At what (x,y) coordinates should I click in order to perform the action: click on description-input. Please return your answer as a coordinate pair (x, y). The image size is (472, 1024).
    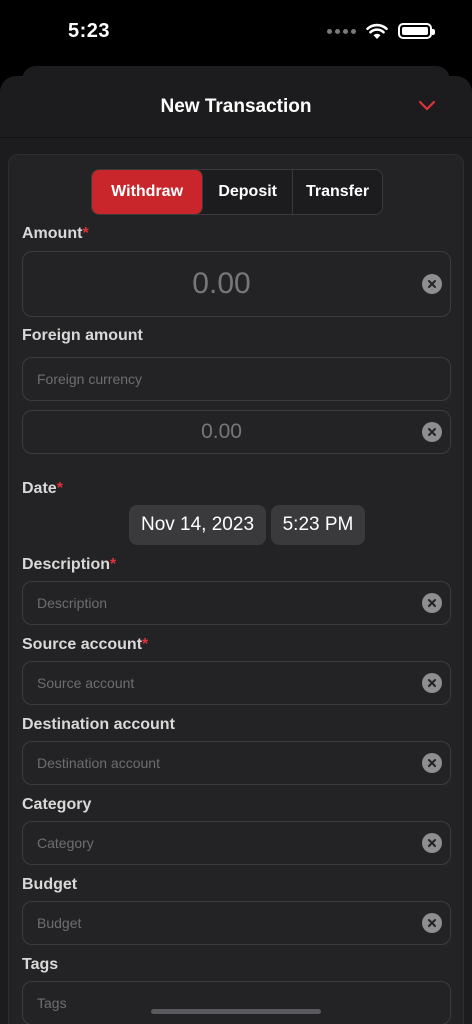
    Looking at the image, I should click on (236, 603).